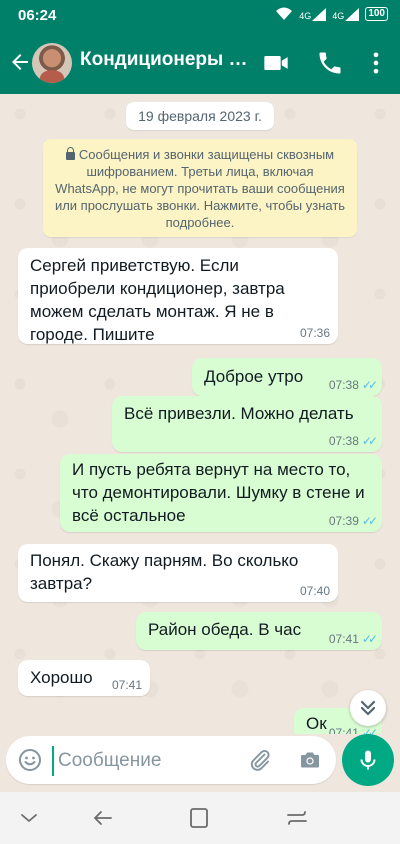 The height and width of the screenshot is (844, 400). Describe the element at coordinates (376, 14) in the screenshot. I see `battery-icon: 100` at that location.